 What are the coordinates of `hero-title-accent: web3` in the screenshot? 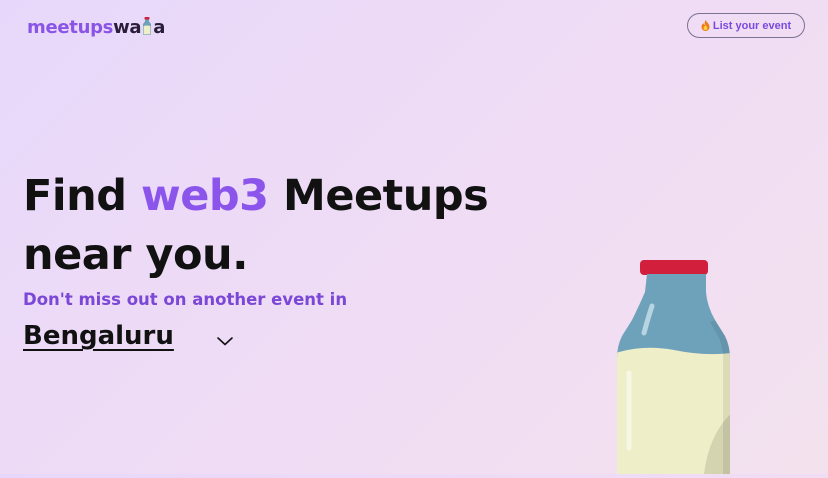 It's located at (204, 196).